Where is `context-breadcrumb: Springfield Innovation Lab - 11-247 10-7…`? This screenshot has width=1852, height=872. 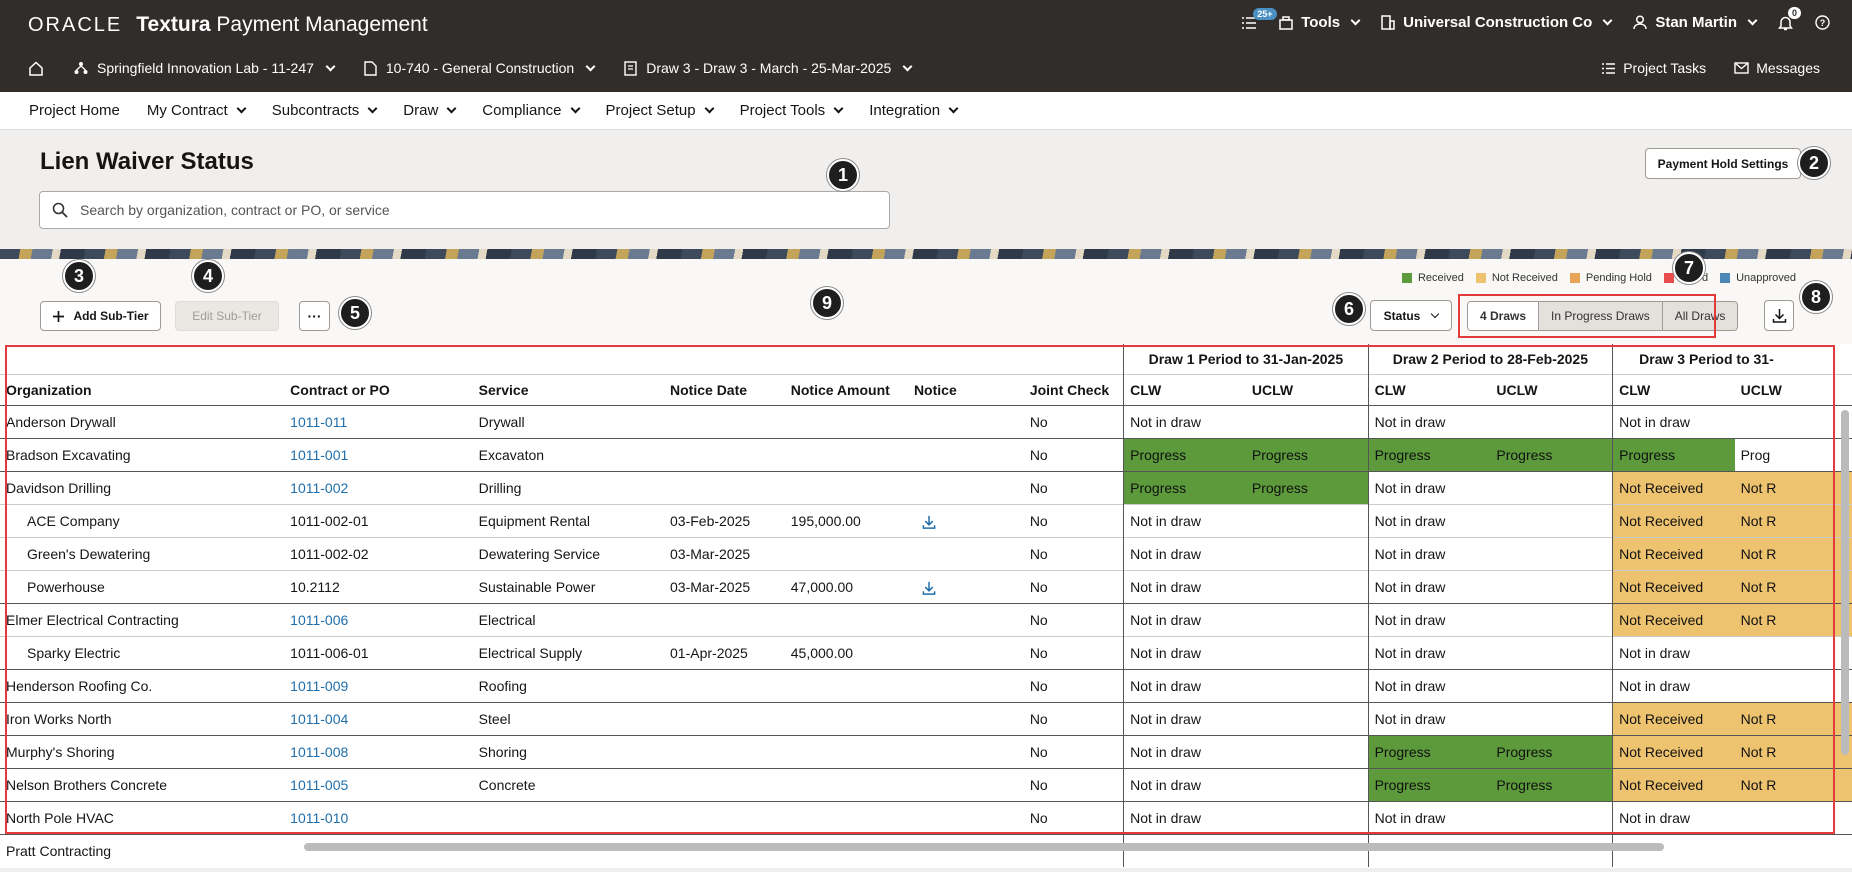 context-breadcrumb: Springfield Innovation Lab - 11-247 10-7… is located at coordinates (470, 68).